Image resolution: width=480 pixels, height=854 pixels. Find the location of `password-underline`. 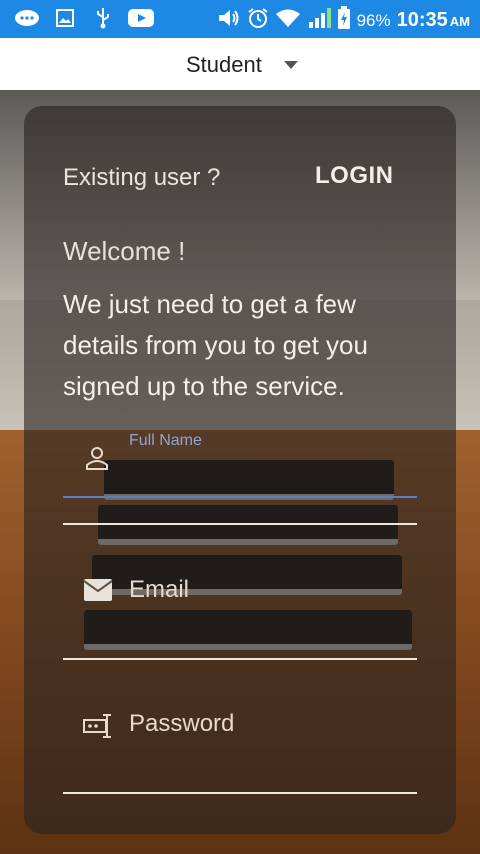

password-underline is located at coordinates (240, 793).